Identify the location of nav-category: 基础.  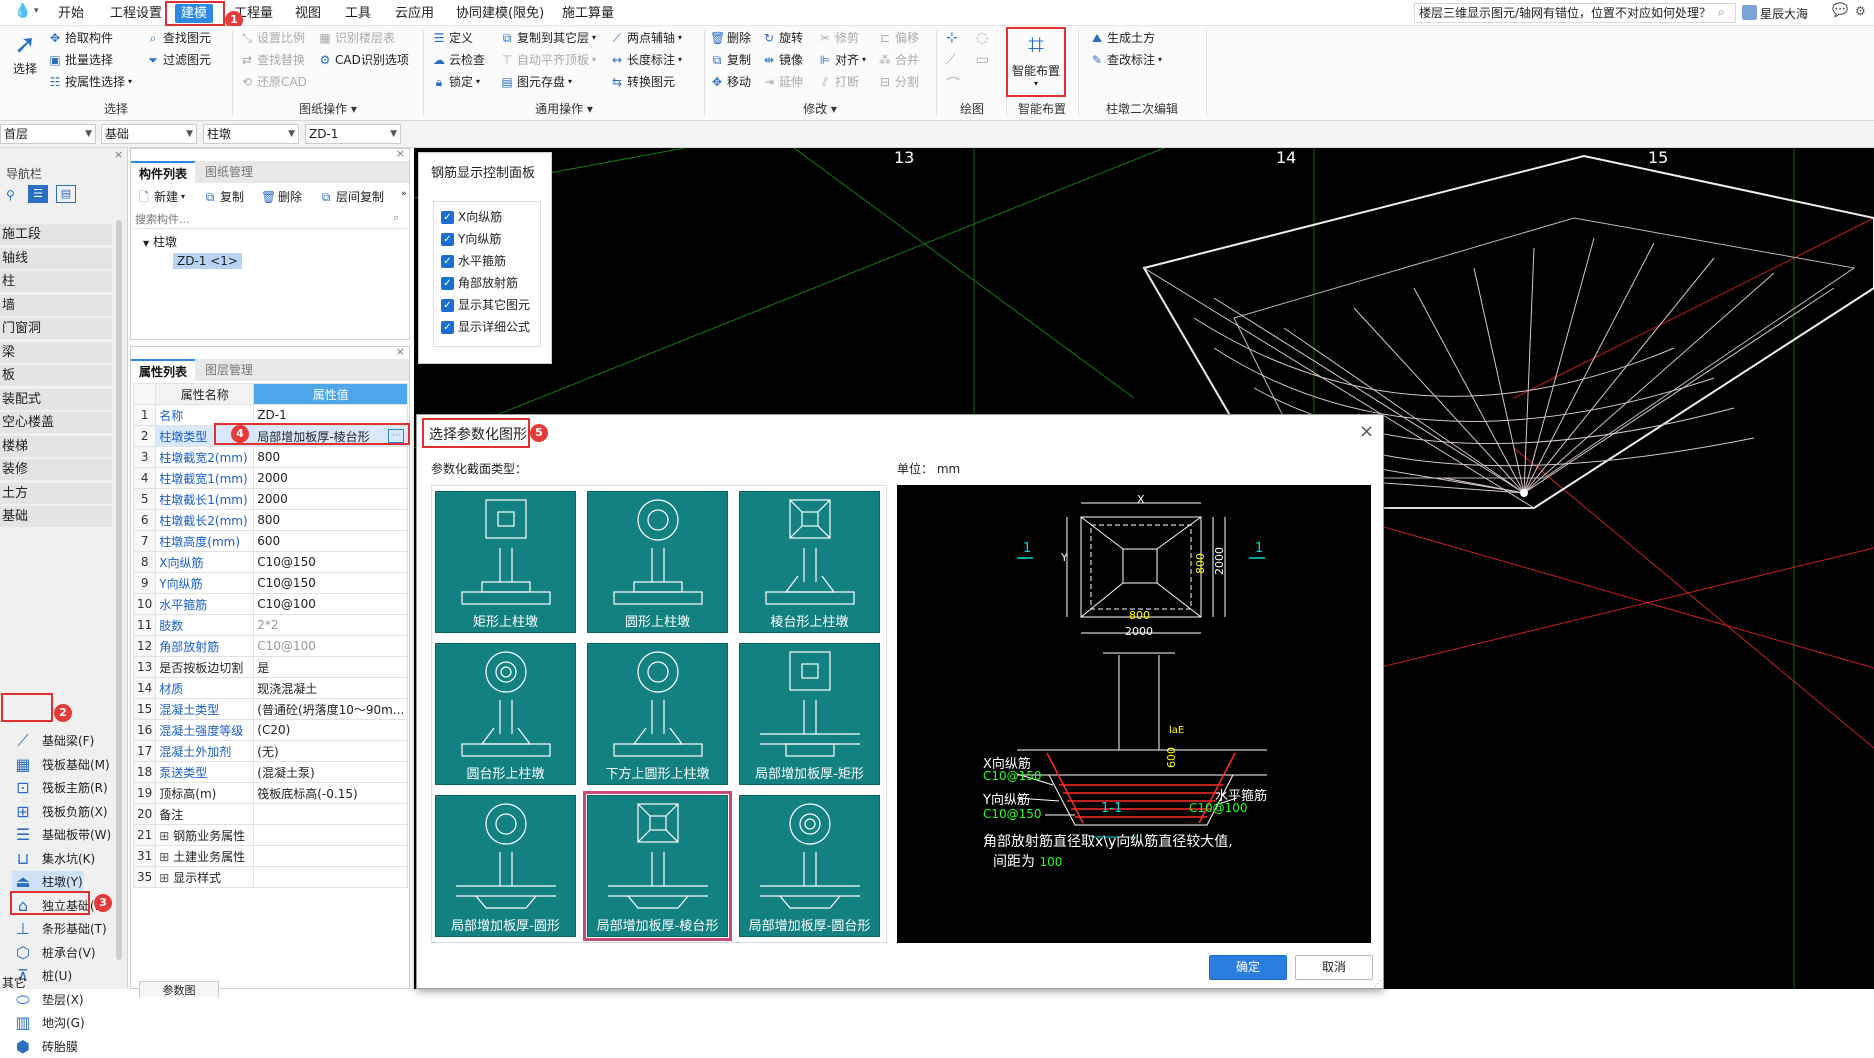
(56, 516).